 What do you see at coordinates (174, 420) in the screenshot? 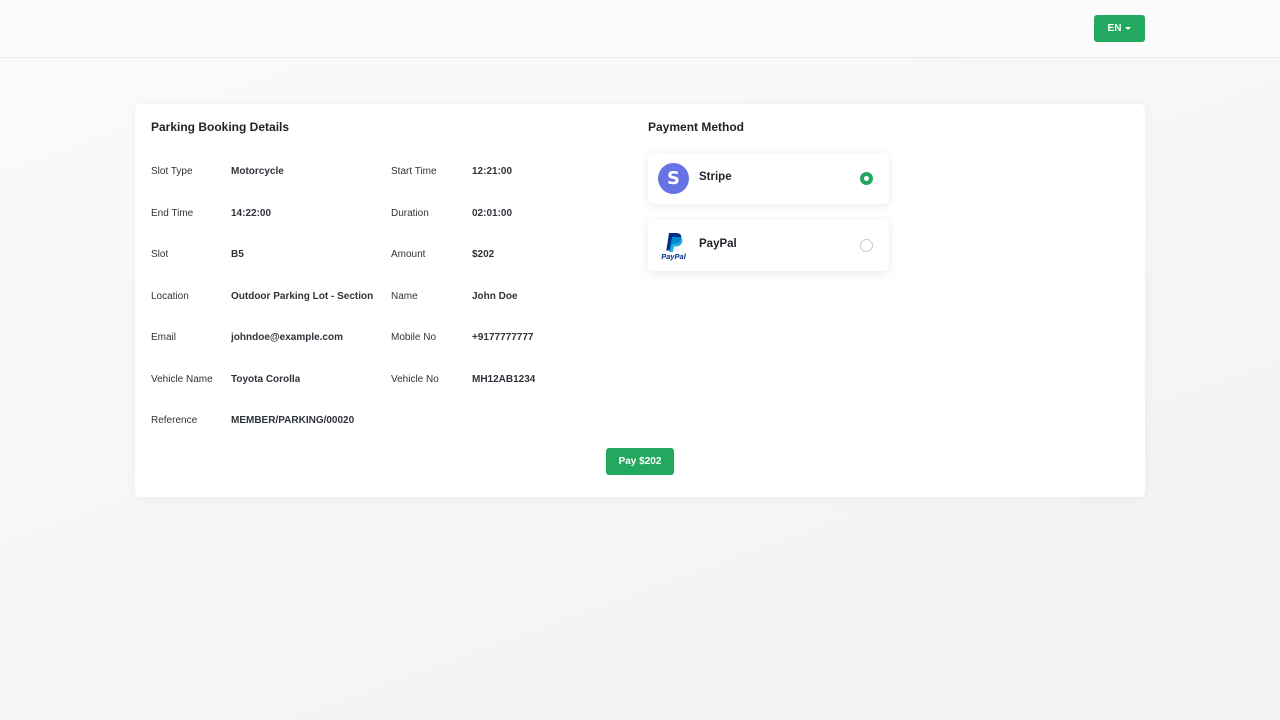
I see `reference-label: Reference` at bounding box center [174, 420].